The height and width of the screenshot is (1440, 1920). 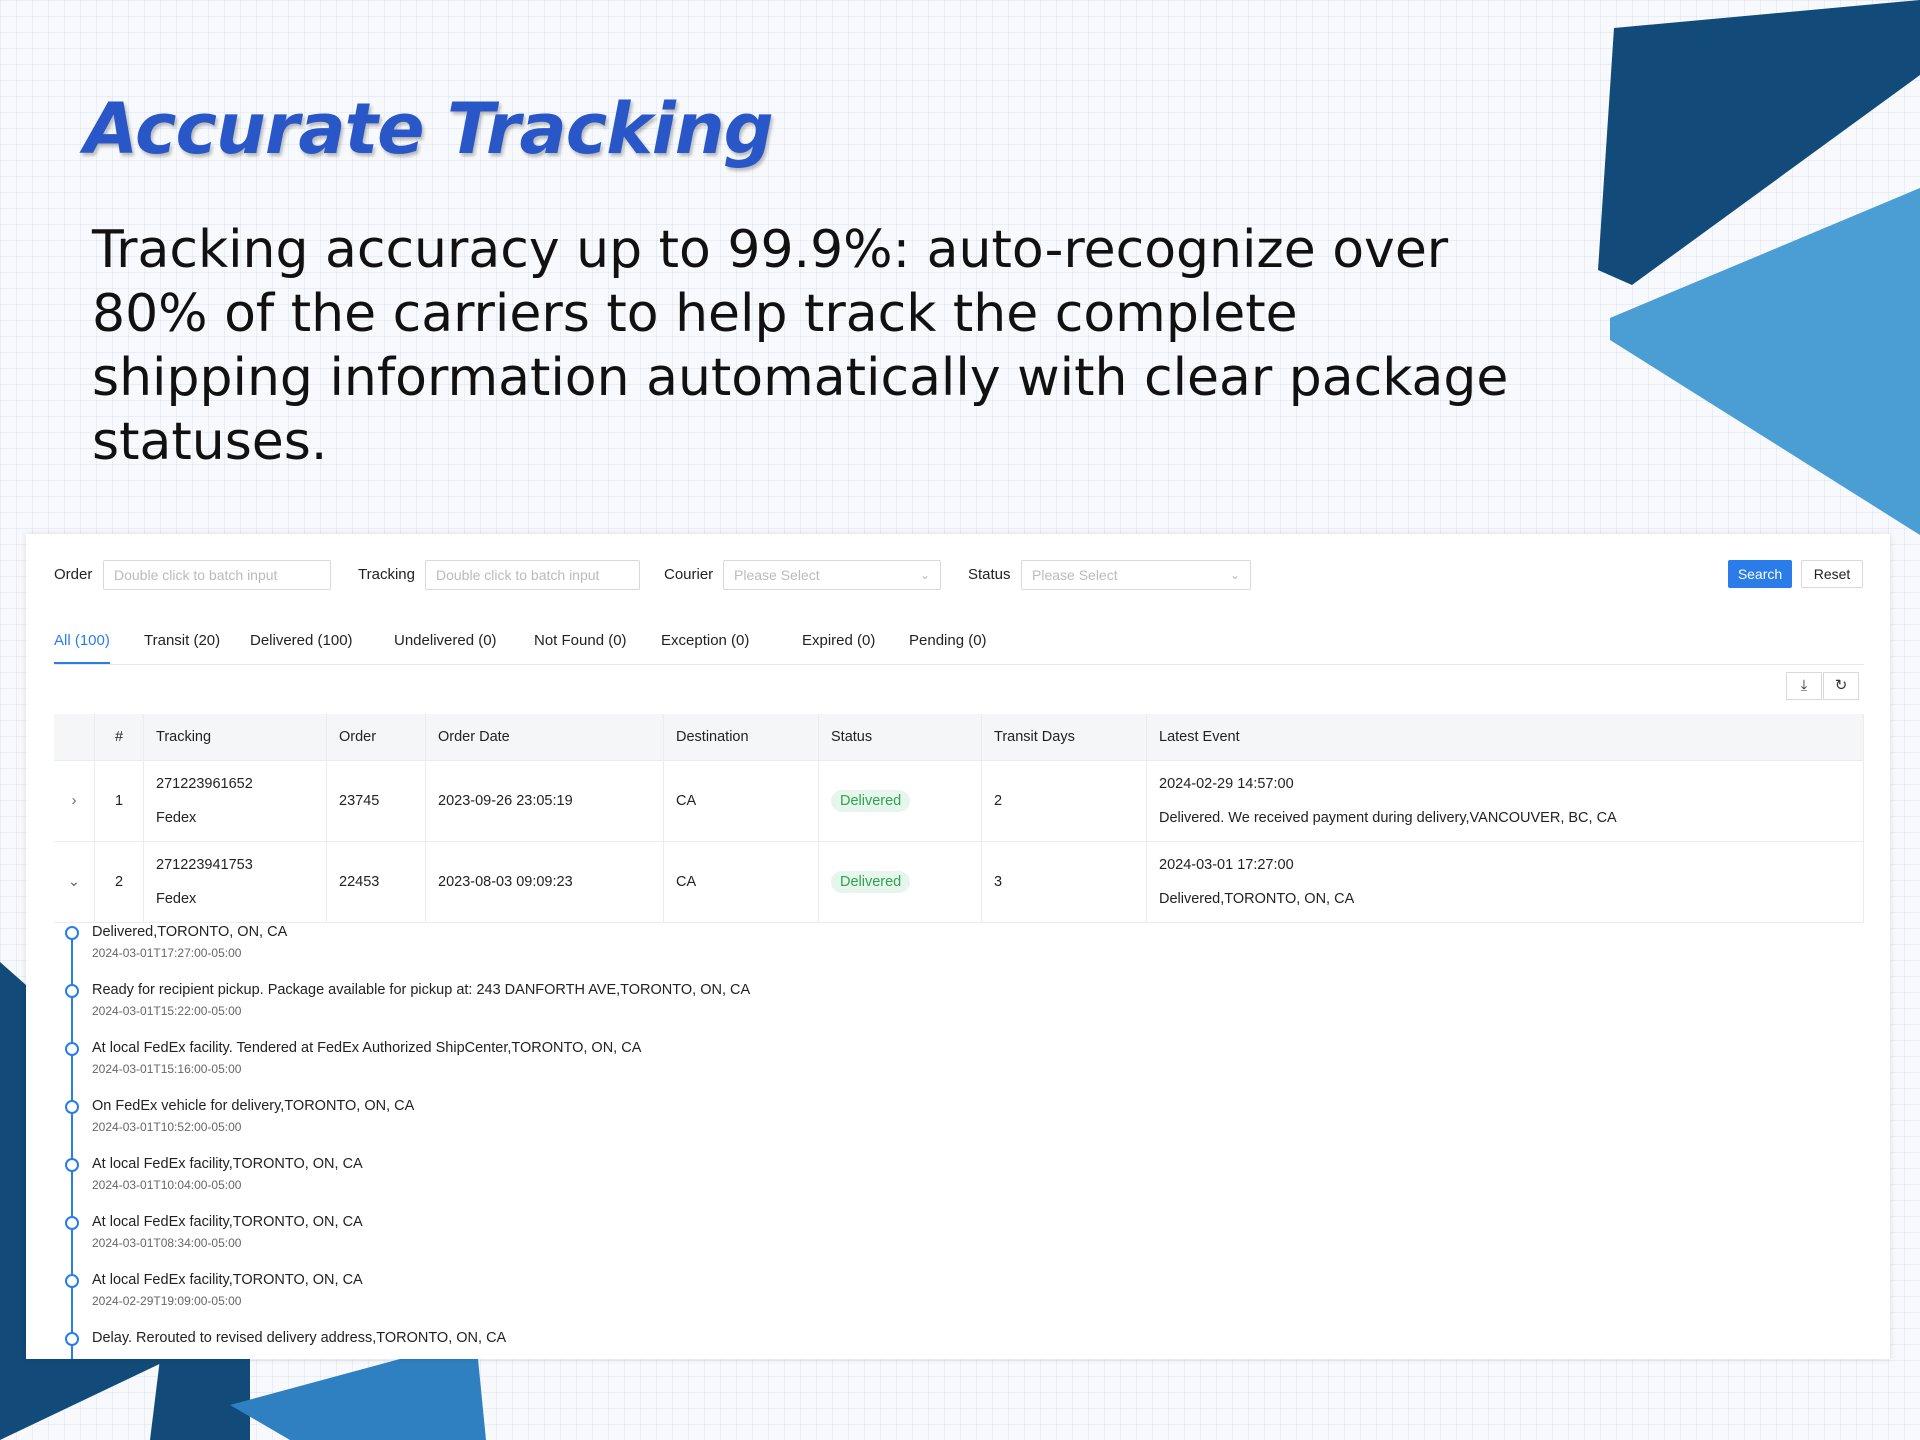 I want to click on order-date-cell: 2023-09-26 23:05:19, so click(x=544, y=801).